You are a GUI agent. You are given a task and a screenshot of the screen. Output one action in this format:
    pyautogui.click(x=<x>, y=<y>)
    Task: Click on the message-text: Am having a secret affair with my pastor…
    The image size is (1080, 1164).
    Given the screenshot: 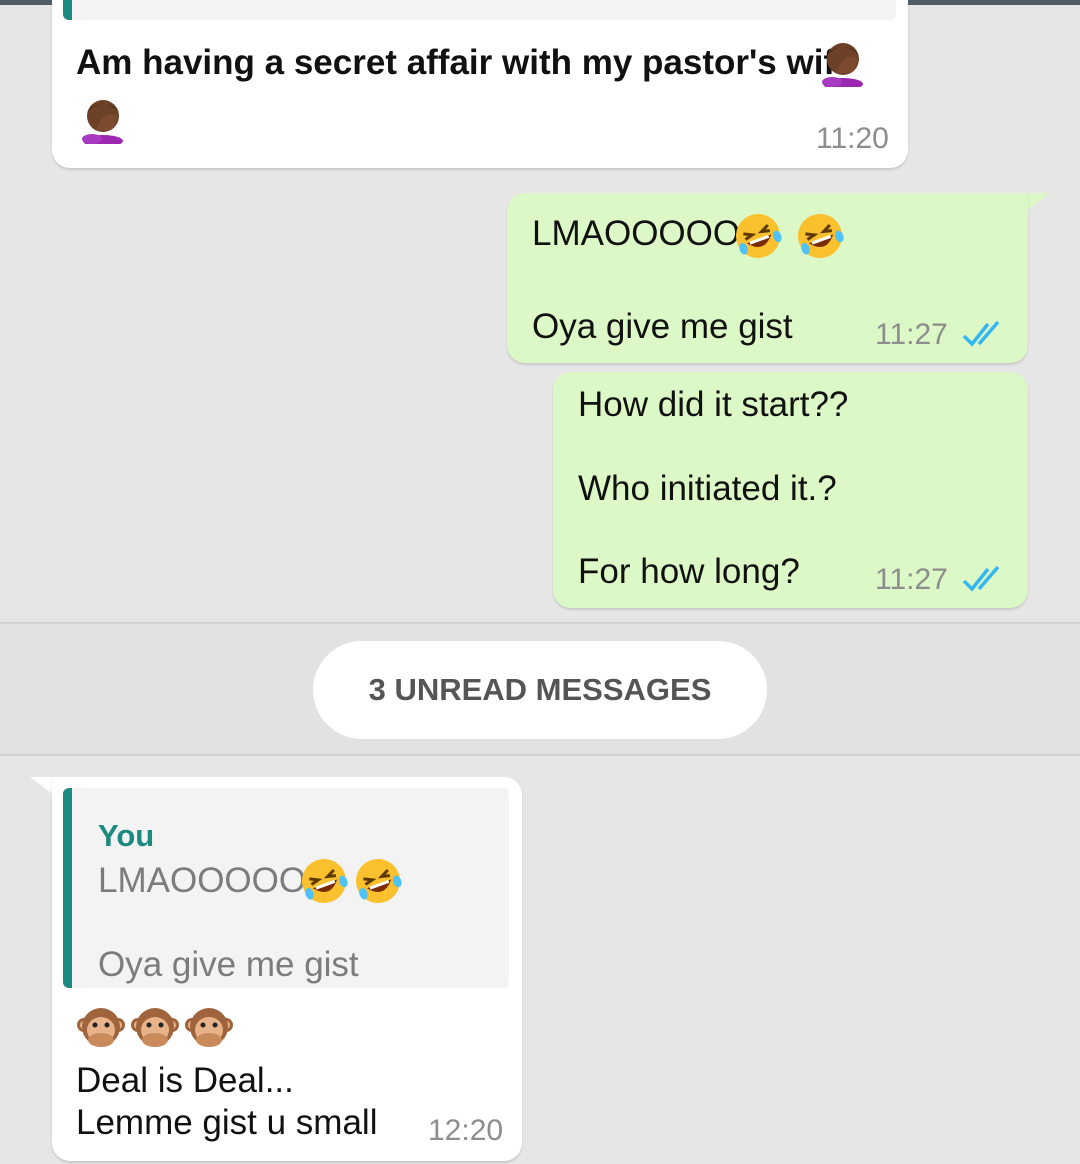 What is the action you would take?
    pyautogui.click(x=465, y=62)
    